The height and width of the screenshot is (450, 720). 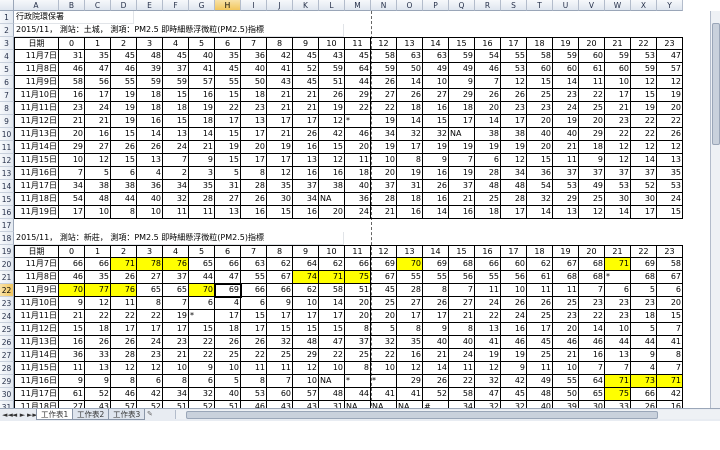 I want to click on data-cell: 26, so click(x=254, y=199).